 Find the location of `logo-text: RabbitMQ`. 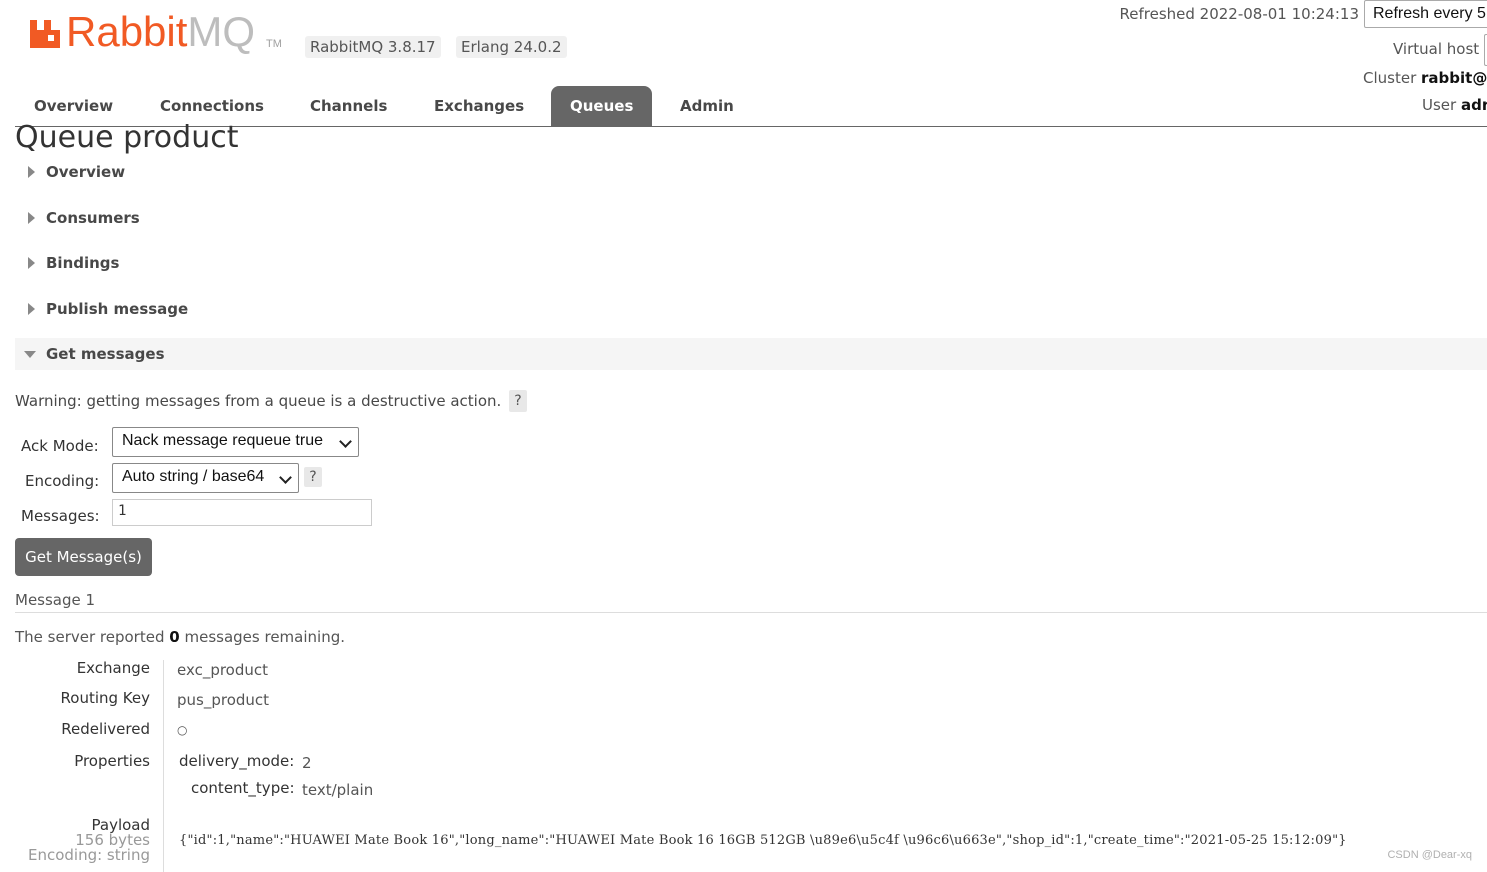

logo-text: RabbitMQ is located at coordinates (161, 31).